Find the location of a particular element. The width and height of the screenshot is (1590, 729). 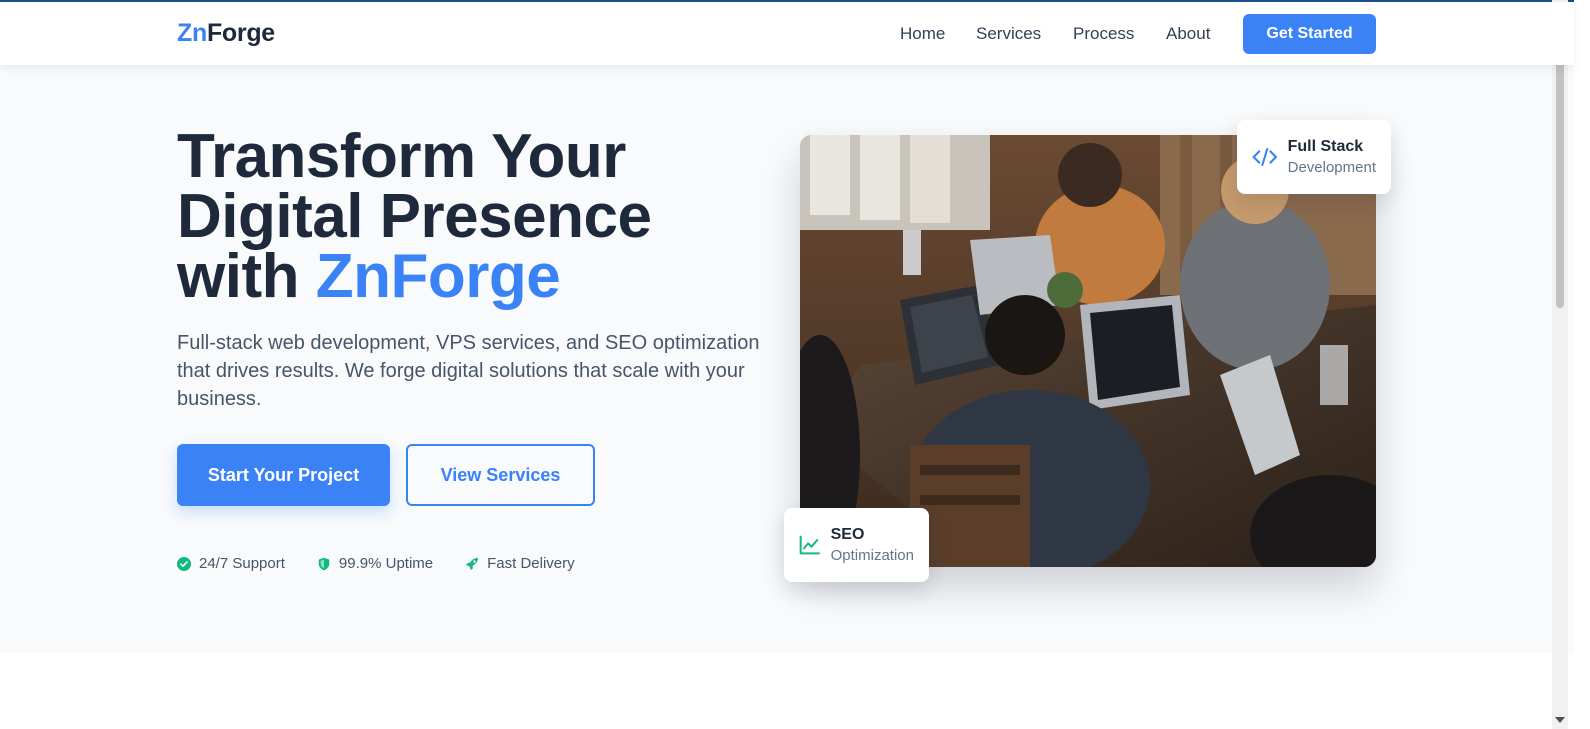

nav-link-process: Process is located at coordinates (1103, 34).